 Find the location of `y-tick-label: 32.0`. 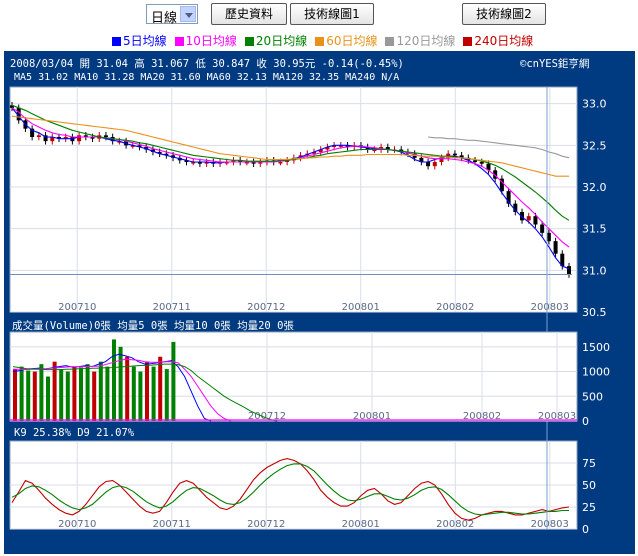

y-tick-label: 32.0 is located at coordinates (594, 187).